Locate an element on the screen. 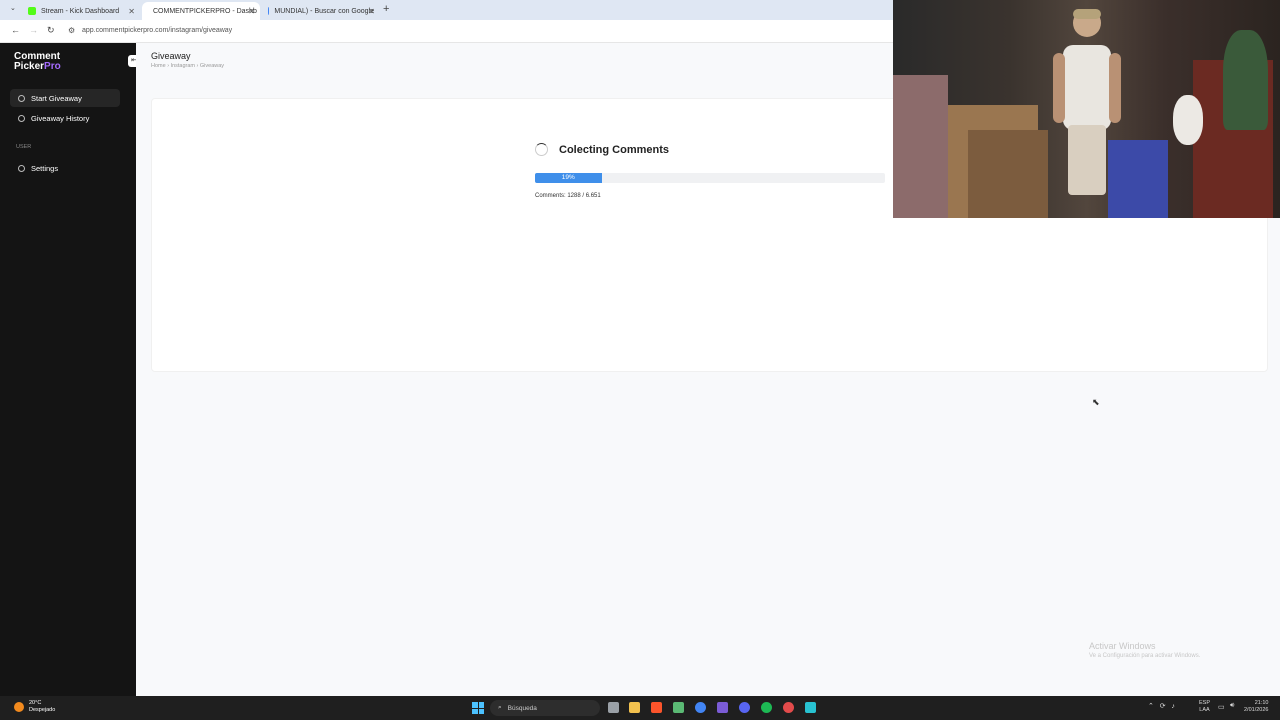 The height and width of the screenshot is (720, 1280). tab-label: MUNDIAL) - Buscar con Google is located at coordinates (324, 11).